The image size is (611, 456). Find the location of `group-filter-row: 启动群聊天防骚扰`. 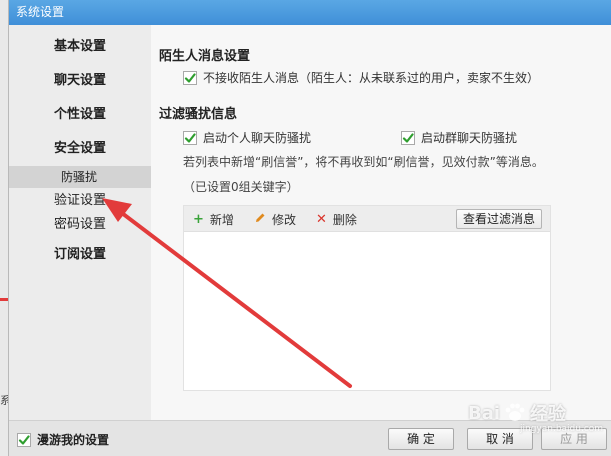

group-filter-row: 启动群聊天防骚扰 is located at coordinates (459, 137).